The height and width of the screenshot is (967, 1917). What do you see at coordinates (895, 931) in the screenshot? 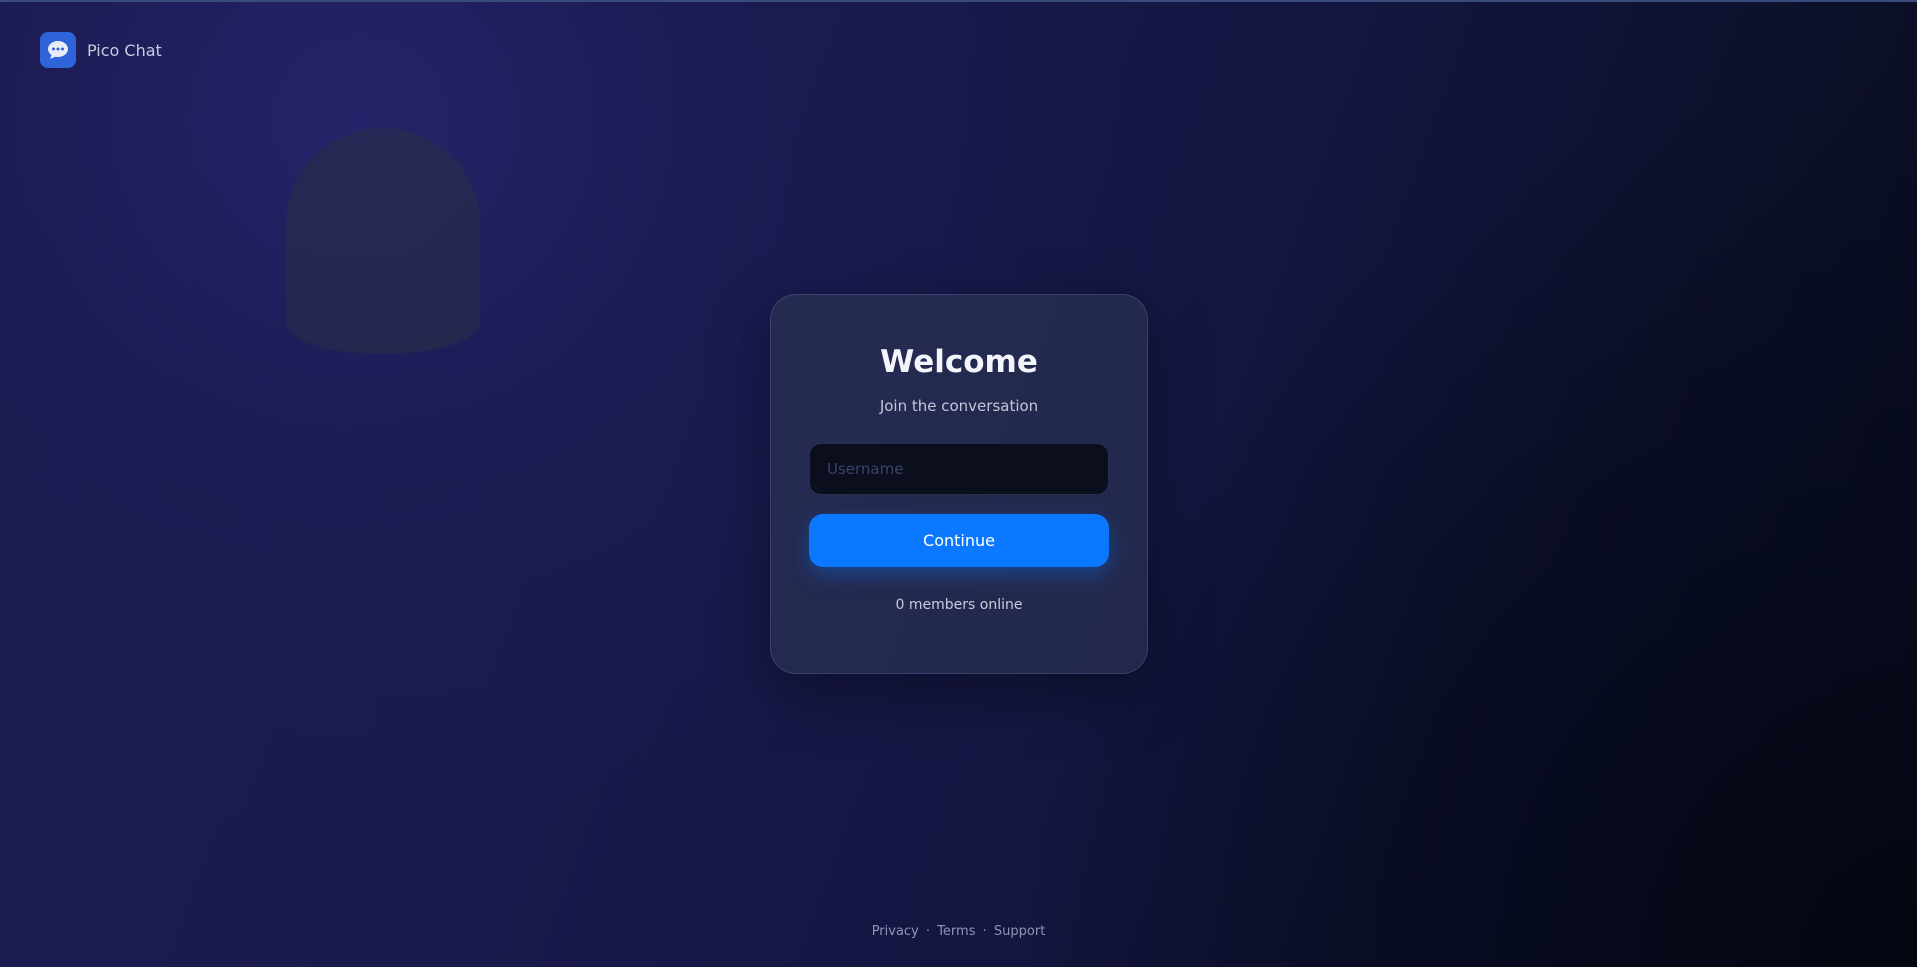
I see `privacy-link: Privacy` at bounding box center [895, 931].